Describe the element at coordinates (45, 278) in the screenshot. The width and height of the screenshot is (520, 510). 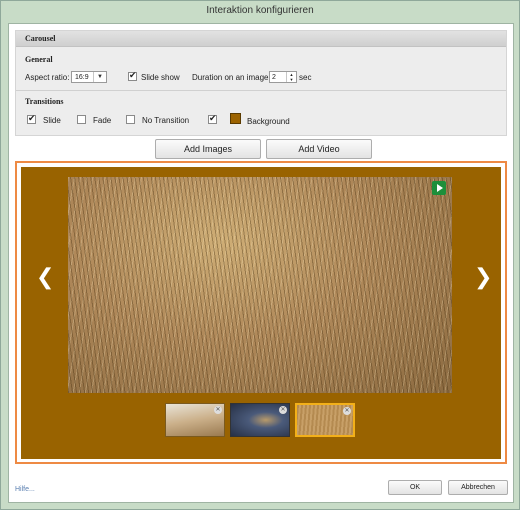
I see `chevron-left-icon: ❮` at that location.